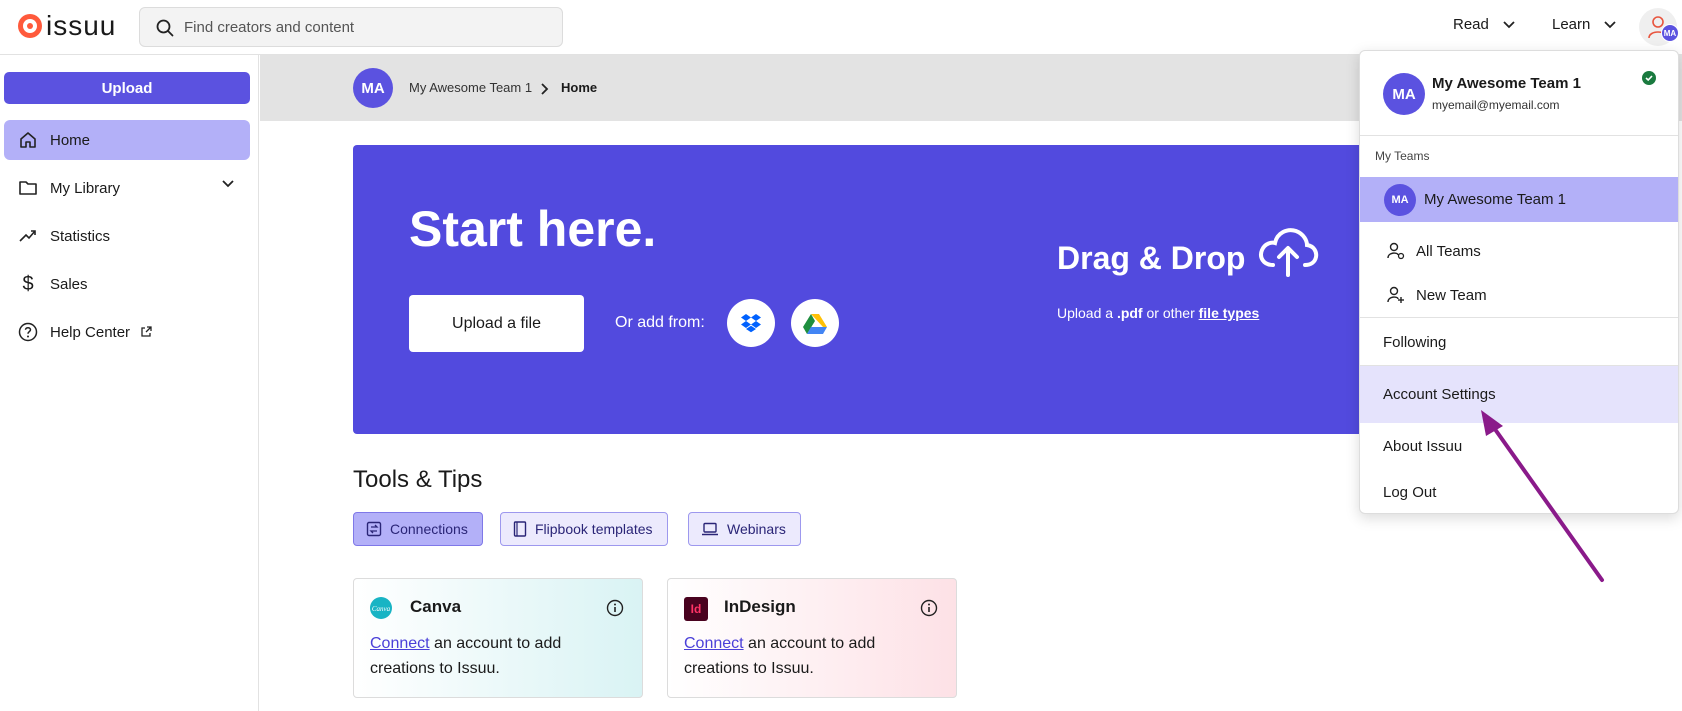 The height and width of the screenshot is (711, 1682). I want to click on about-issuu-link: About Issuu, so click(1519, 446).